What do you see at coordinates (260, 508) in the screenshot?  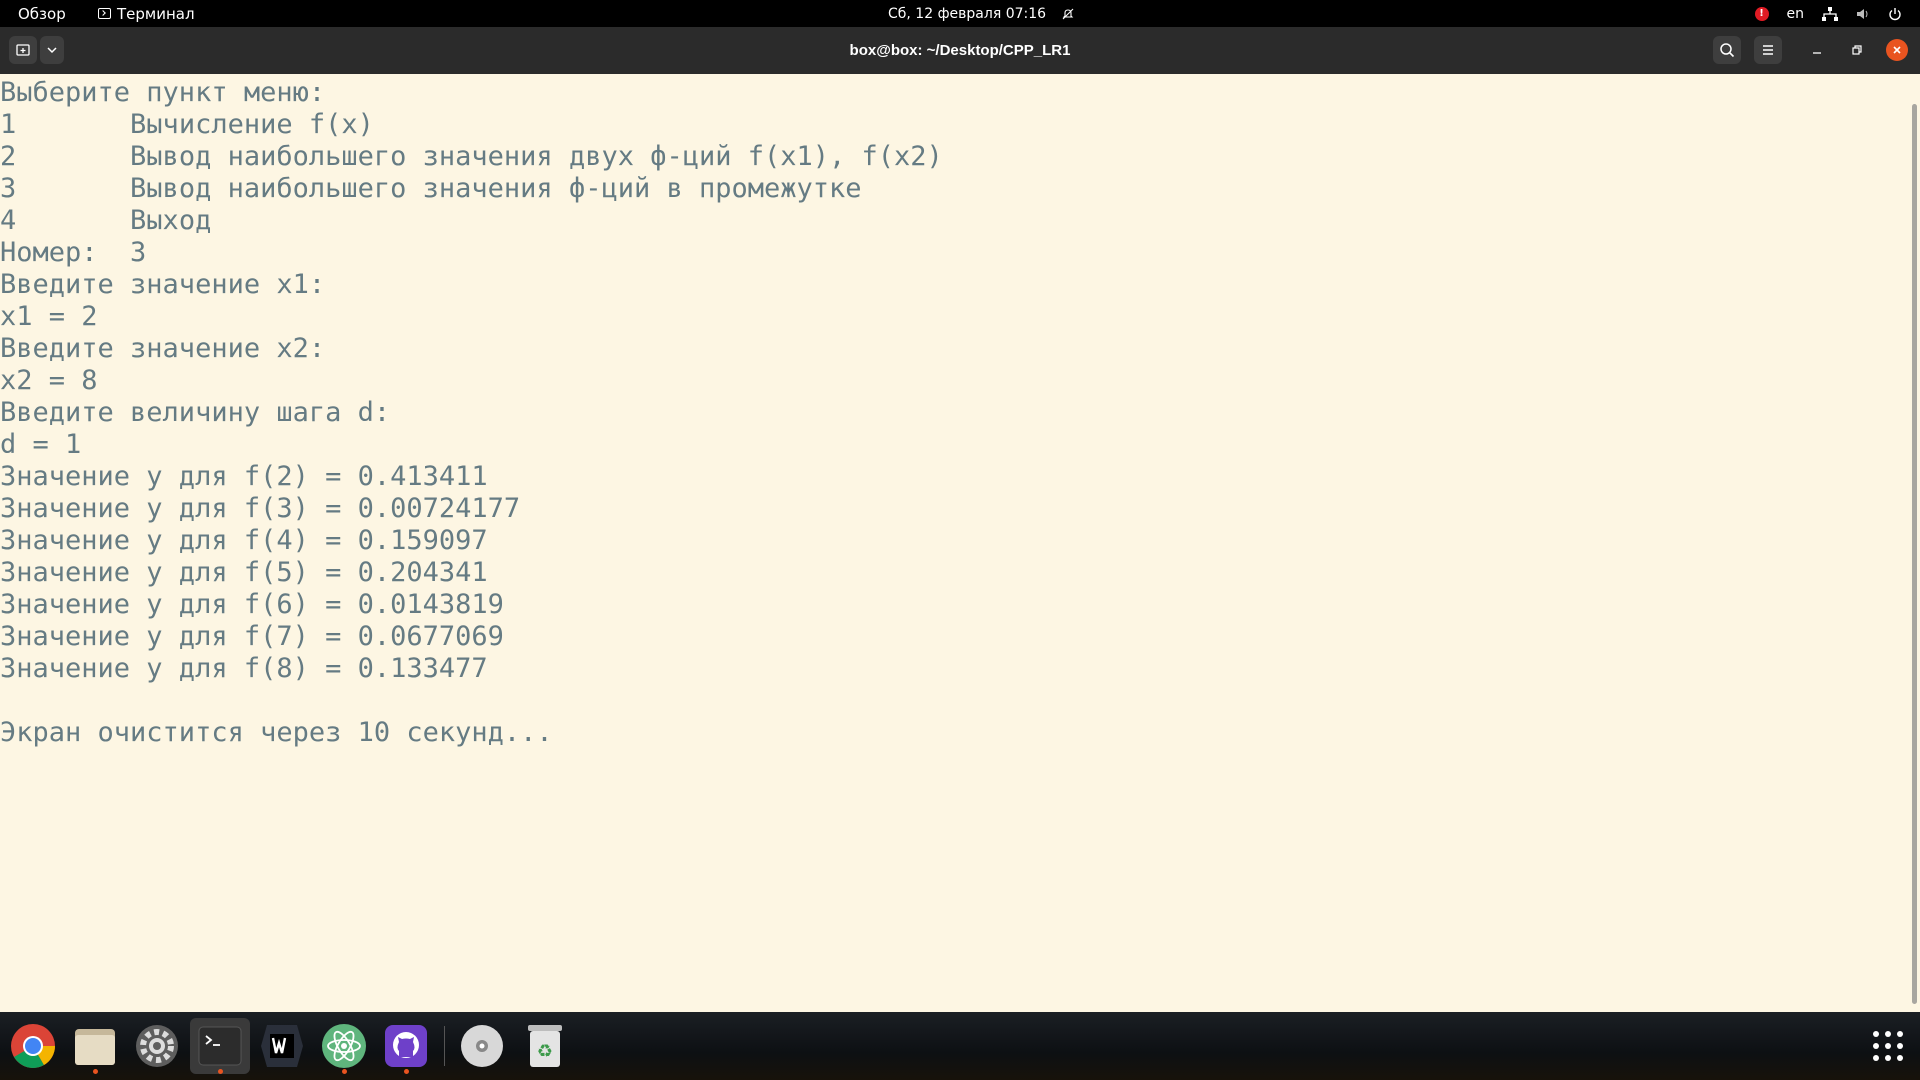 I see `terminal-line: Значение y для f(3) = 0.00724177` at bounding box center [260, 508].